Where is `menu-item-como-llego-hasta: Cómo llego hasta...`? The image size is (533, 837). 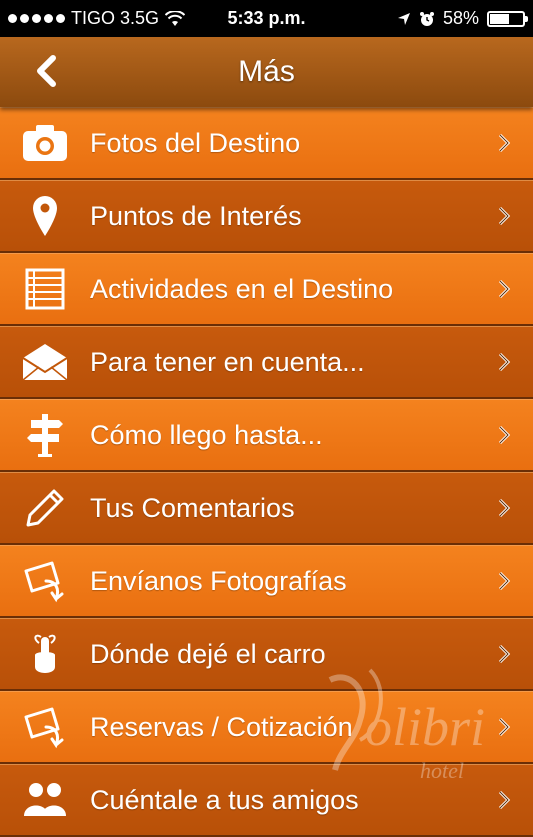
menu-item-como-llego-hasta: Cómo llego hasta... is located at coordinates (266, 435).